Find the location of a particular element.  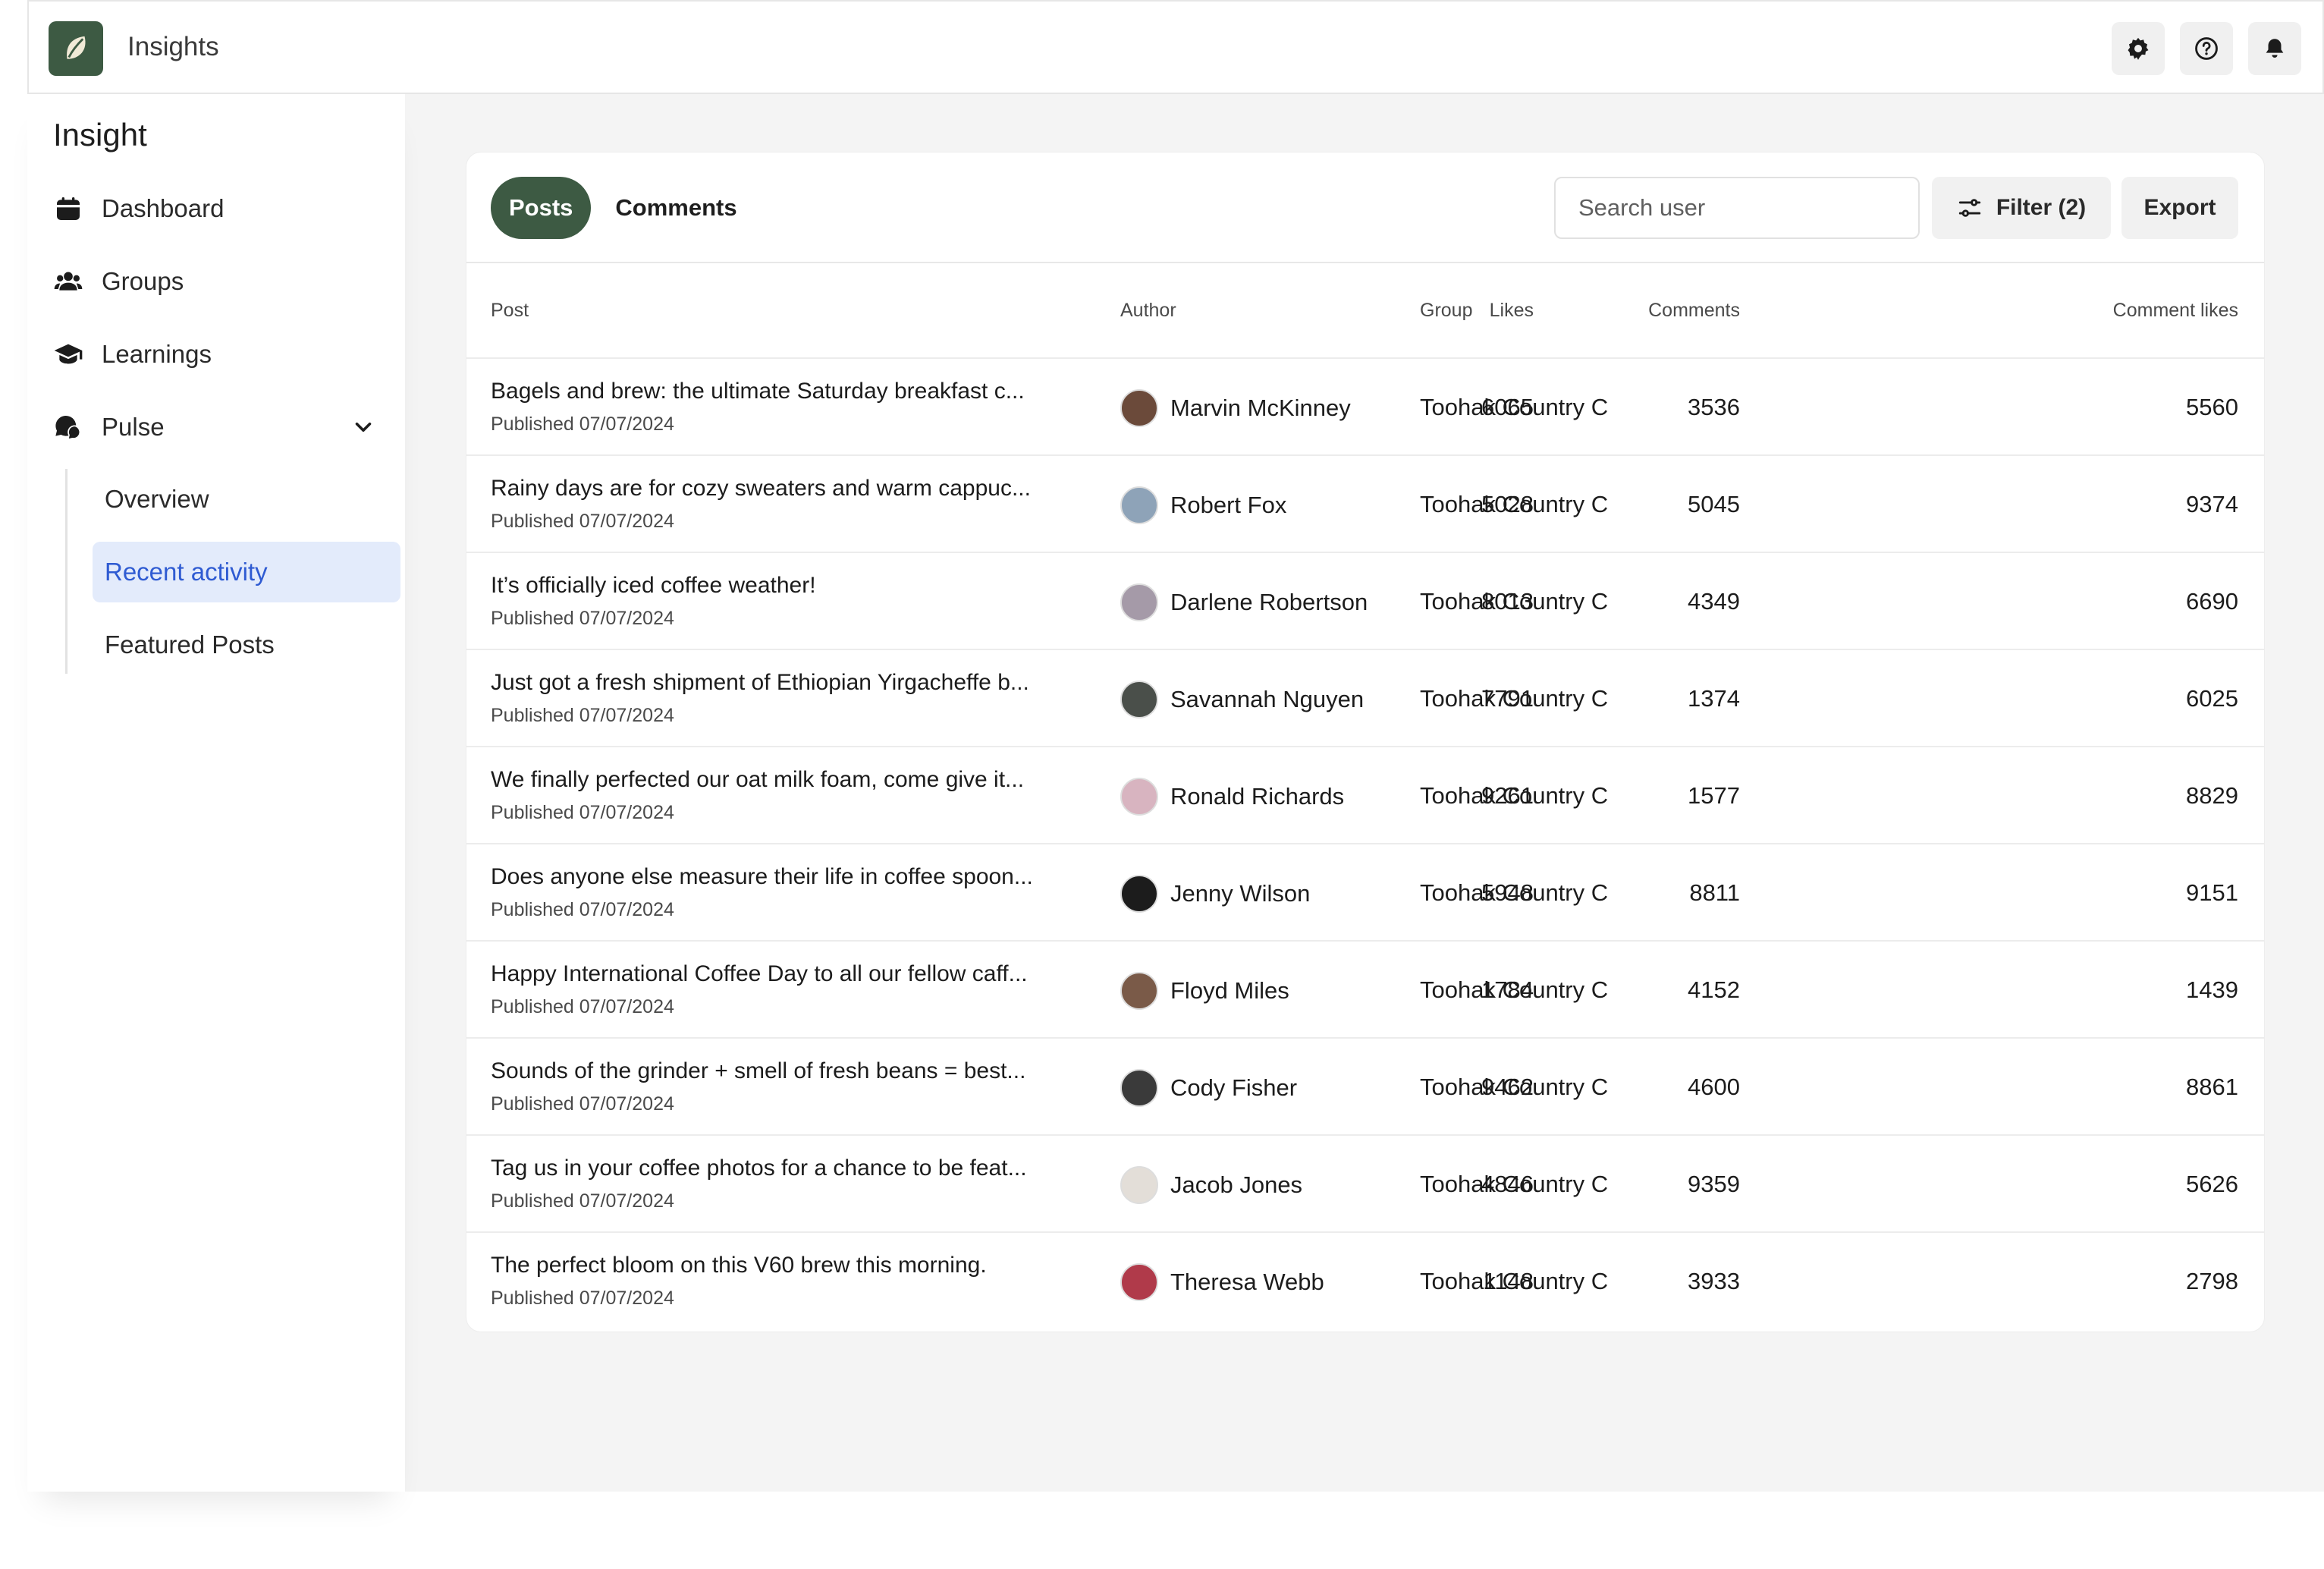

comments-count: 3536 is located at coordinates (1714, 407).